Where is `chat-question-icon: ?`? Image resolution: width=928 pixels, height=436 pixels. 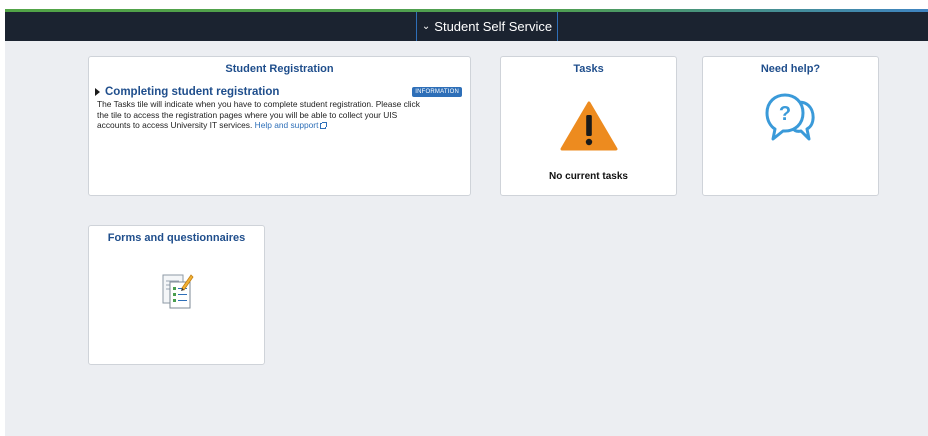
chat-question-icon: ? is located at coordinates (790, 117).